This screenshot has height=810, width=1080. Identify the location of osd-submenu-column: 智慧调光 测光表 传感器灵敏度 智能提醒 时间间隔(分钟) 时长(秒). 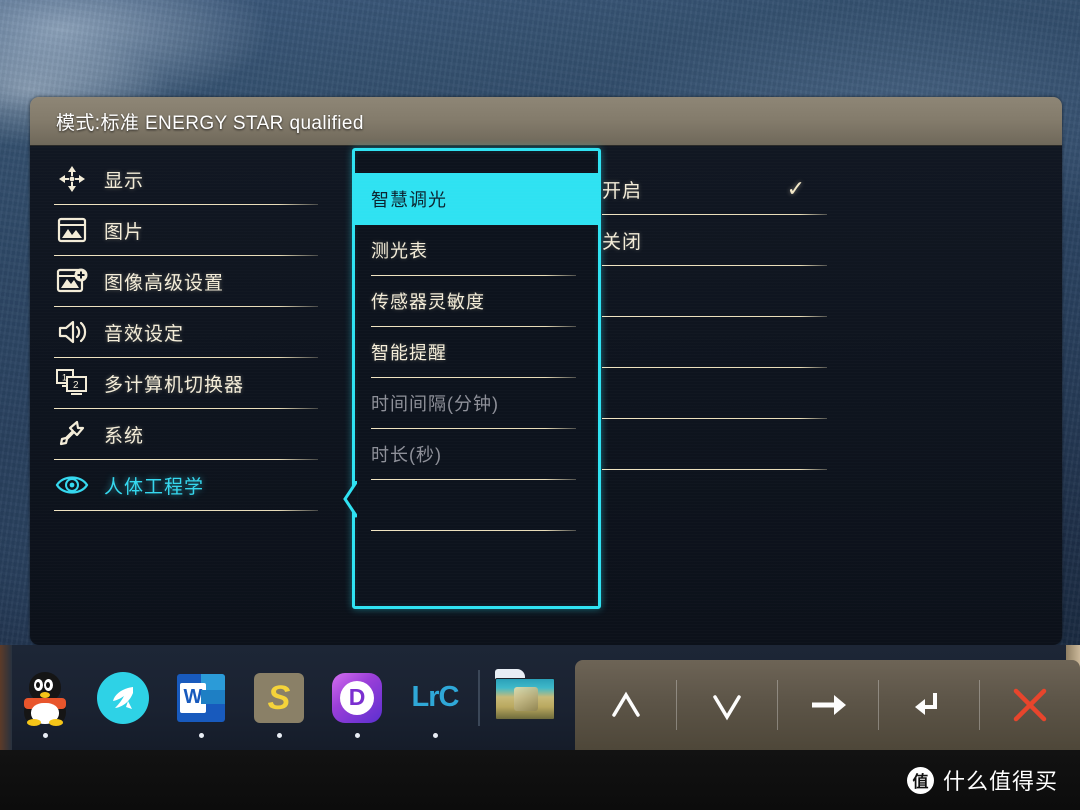
(472, 378).